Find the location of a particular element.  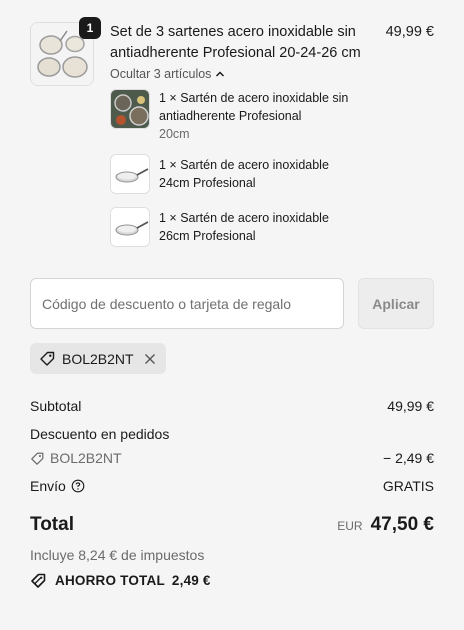

remove-discount-button is located at coordinates (150, 359).